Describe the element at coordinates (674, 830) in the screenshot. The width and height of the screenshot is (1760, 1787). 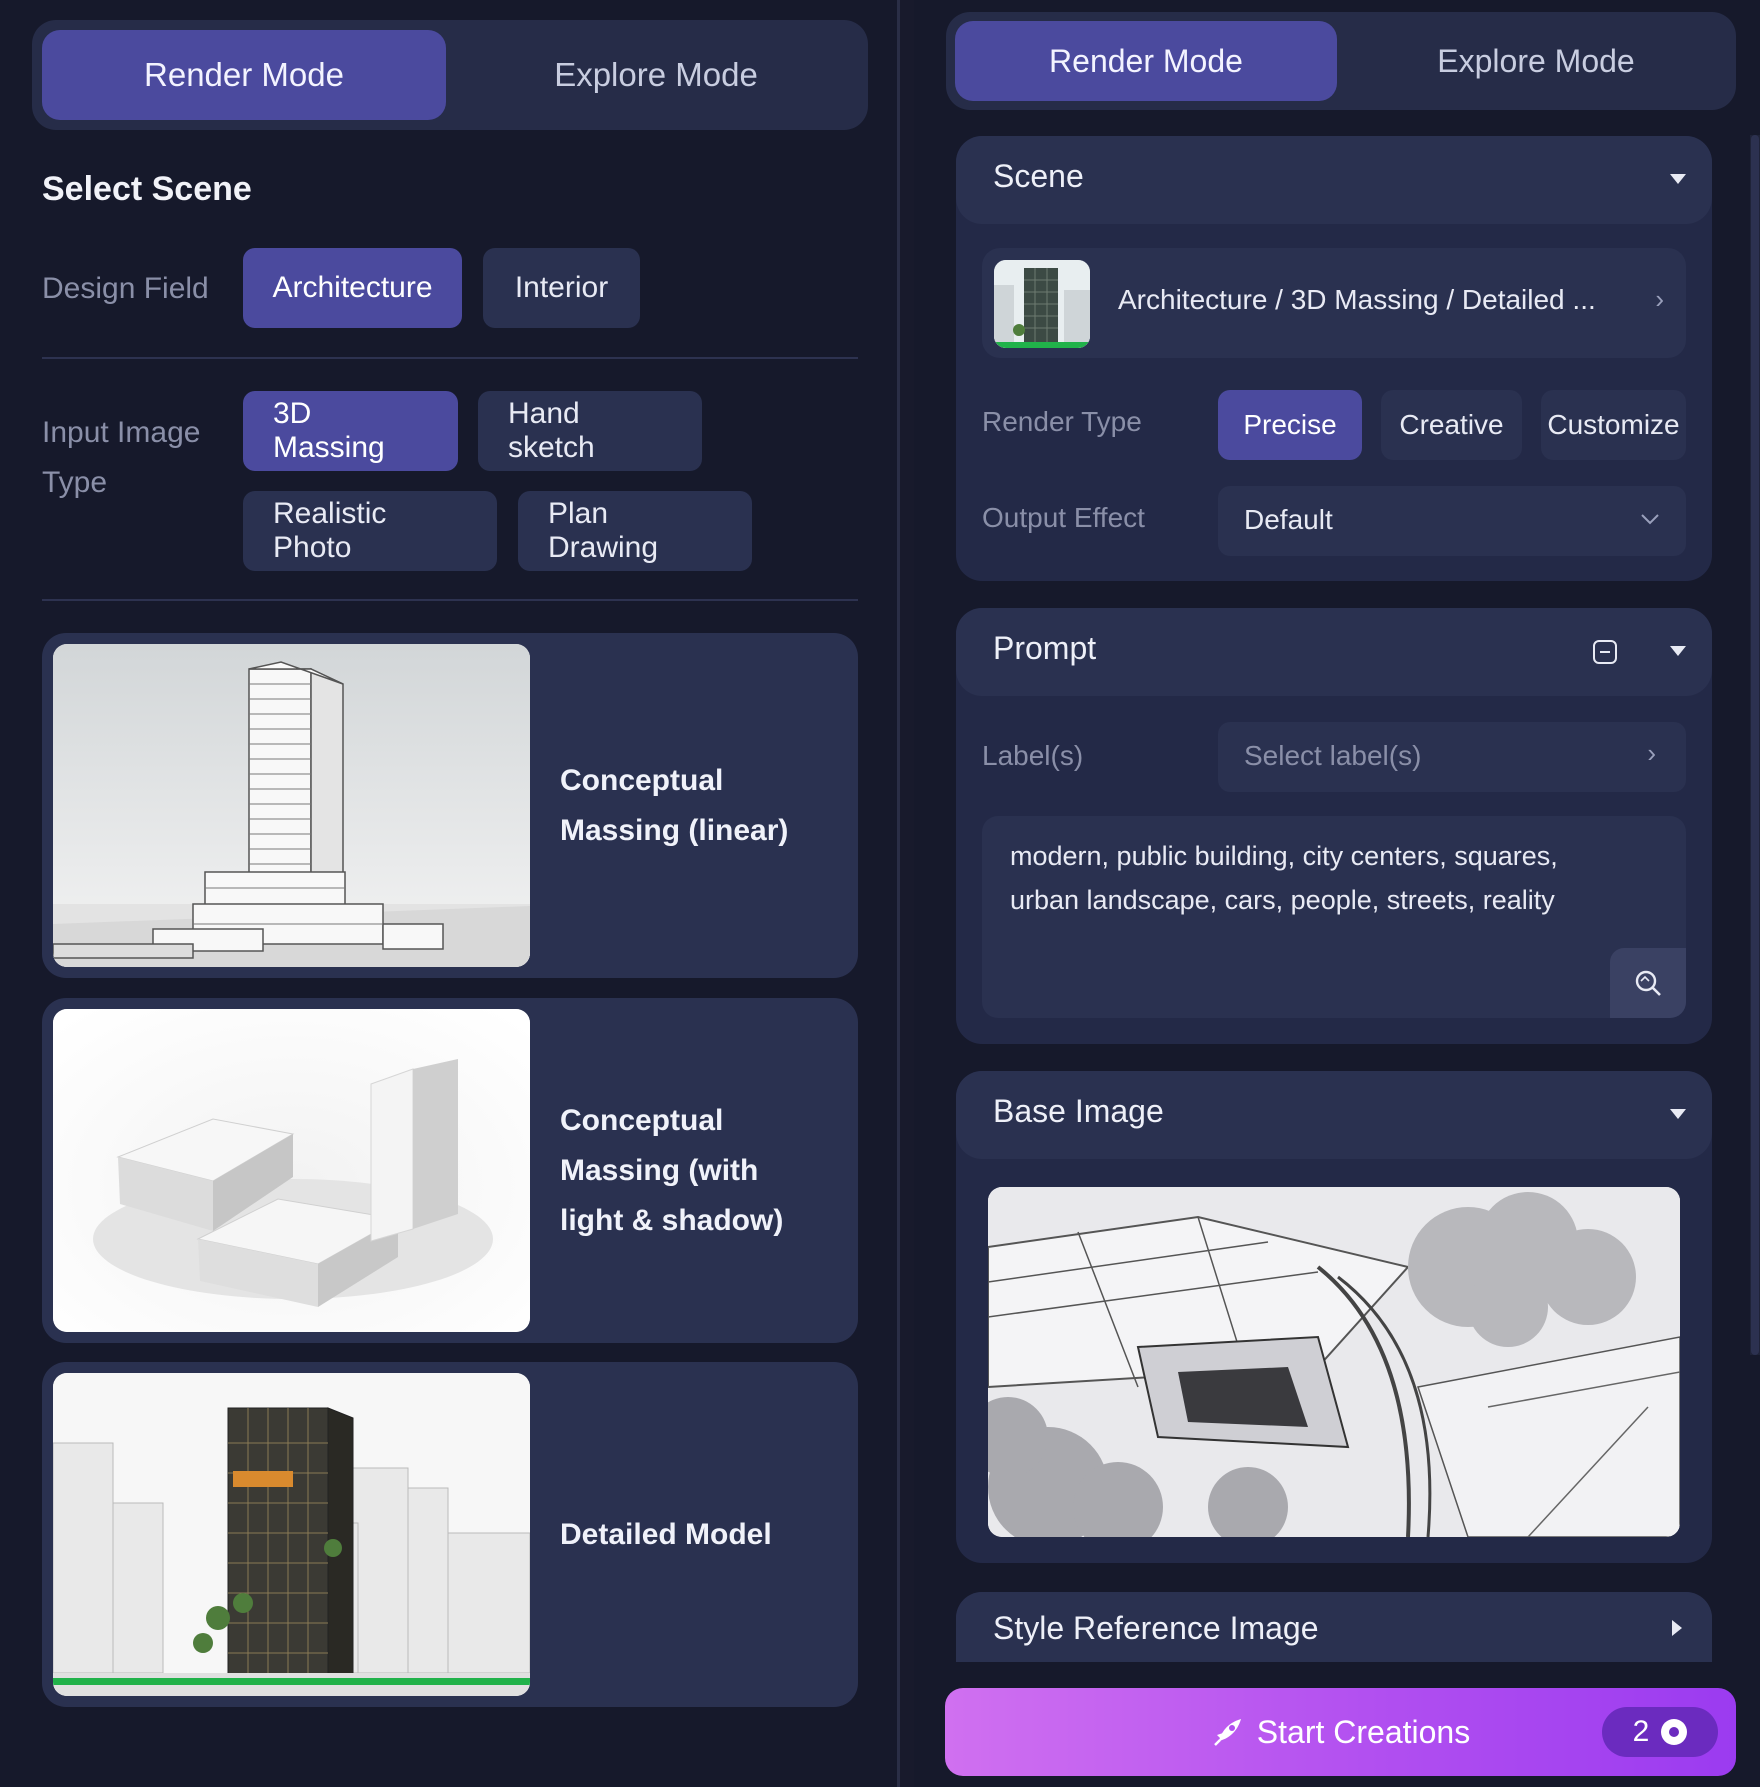
I see `scene-label-line: Massing (linear)` at that location.